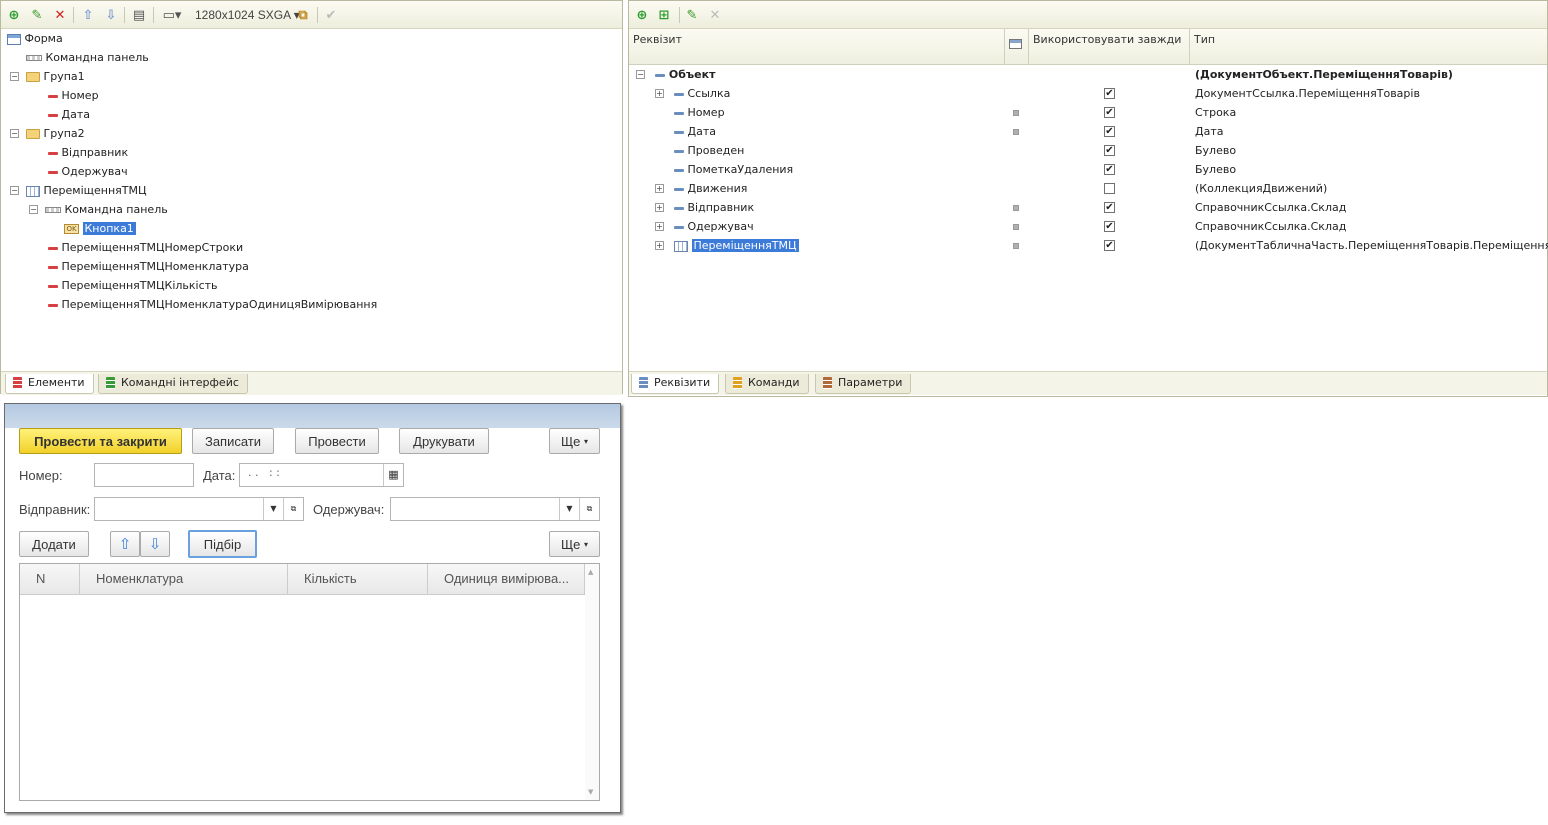 The image size is (1548, 825). Describe the element at coordinates (1109, 47) in the screenshot. I see `column-header-always-use: Використовувати завжди` at that location.